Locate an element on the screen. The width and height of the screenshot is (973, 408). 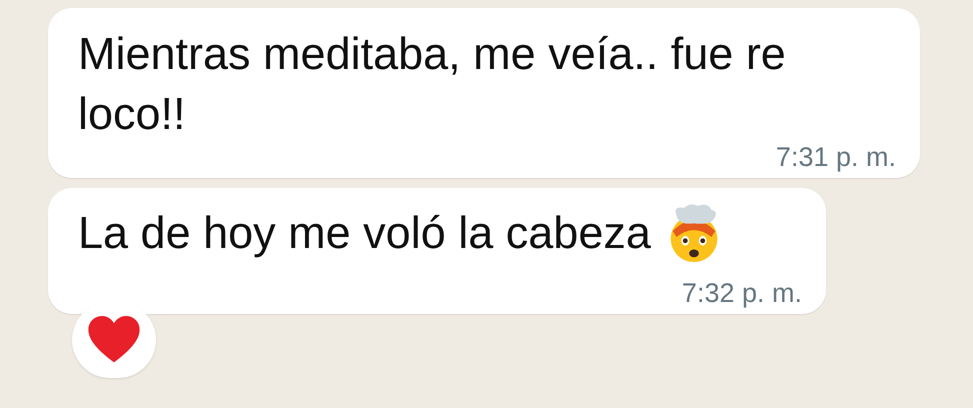
message-time: 7:32 p. m. is located at coordinates (741, 293).